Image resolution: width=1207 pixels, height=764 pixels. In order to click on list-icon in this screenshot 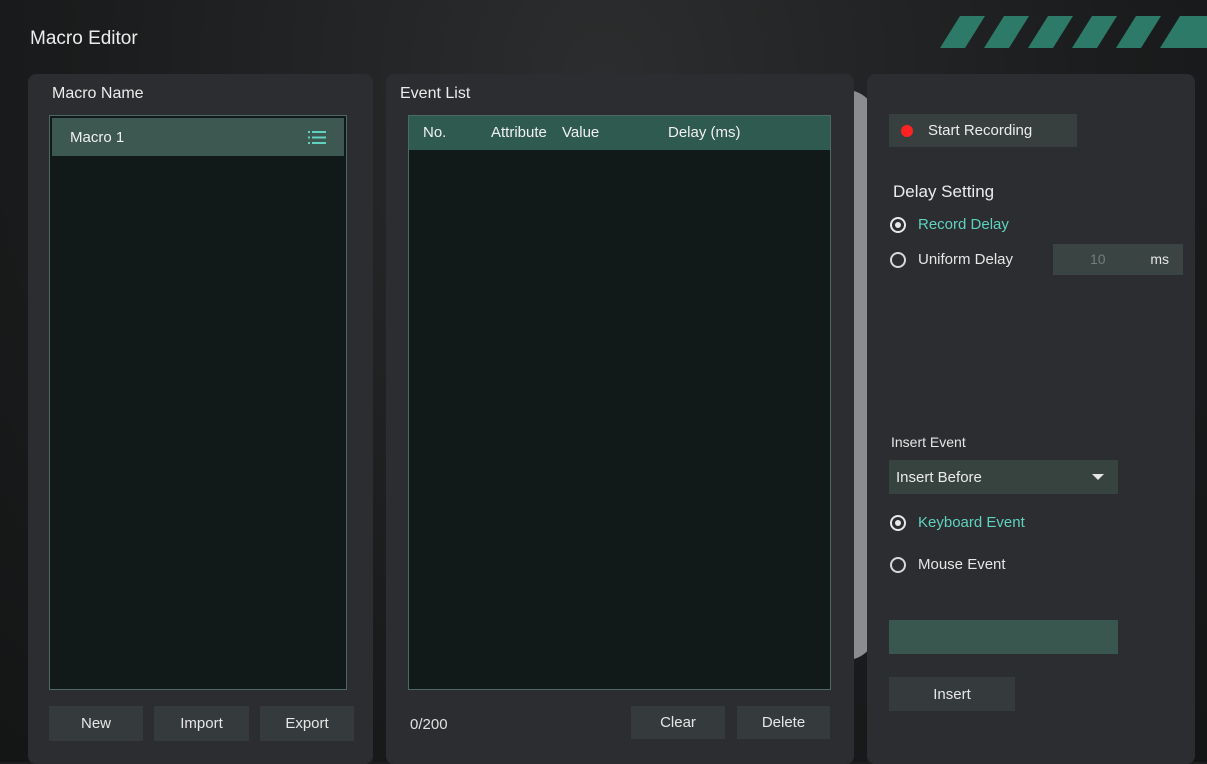, I will do `click(317, 137)`.